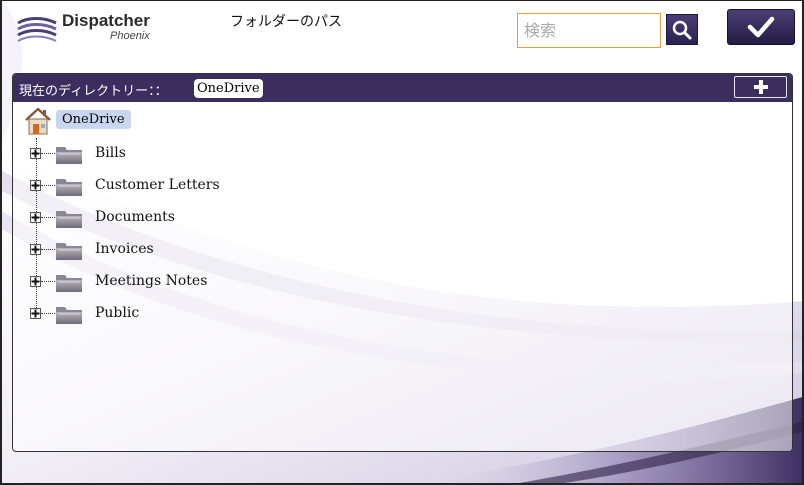 The height and width of the screenshot is (485, 804). Describe the element at coordinates (228, 88) in the screenshot. I see `current-directory-value: OneDrive` at that location.